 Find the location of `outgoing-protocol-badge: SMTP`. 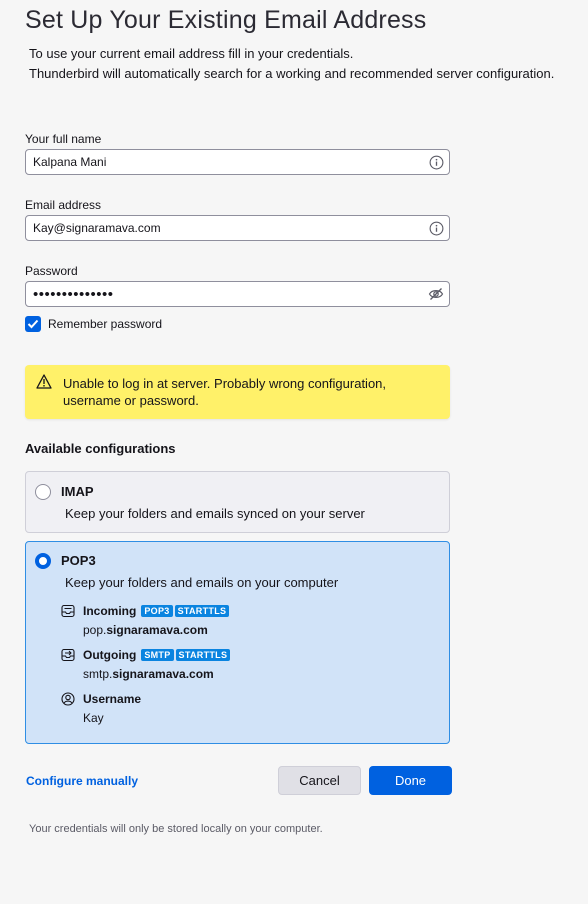

outgoing-protocol-badge: SMTP is located at coordinates (157, 655).